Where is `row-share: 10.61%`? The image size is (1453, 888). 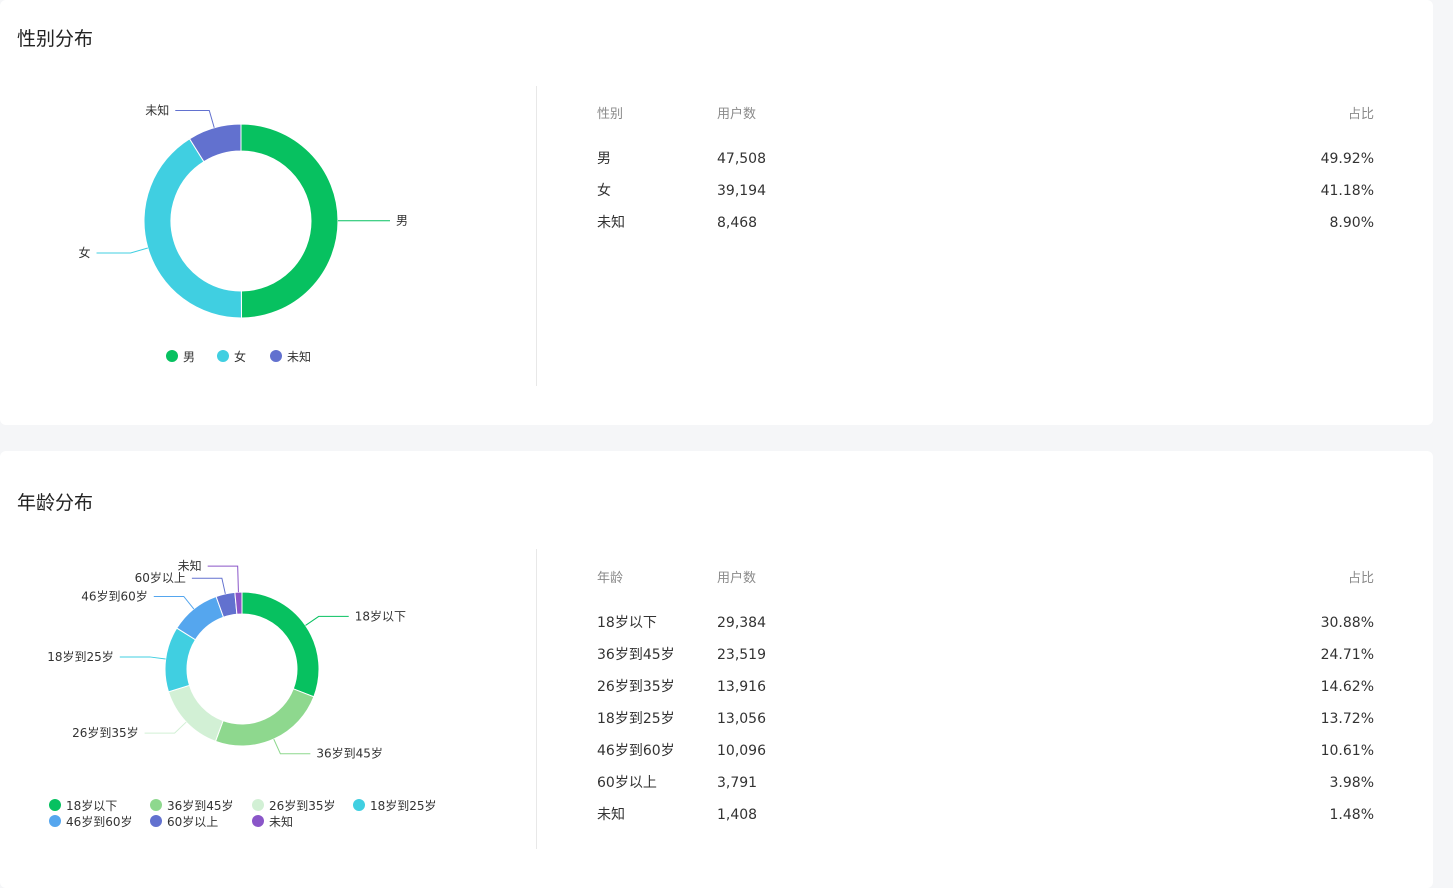 row-share: 10.61% is located at coordinates (1347, 751).